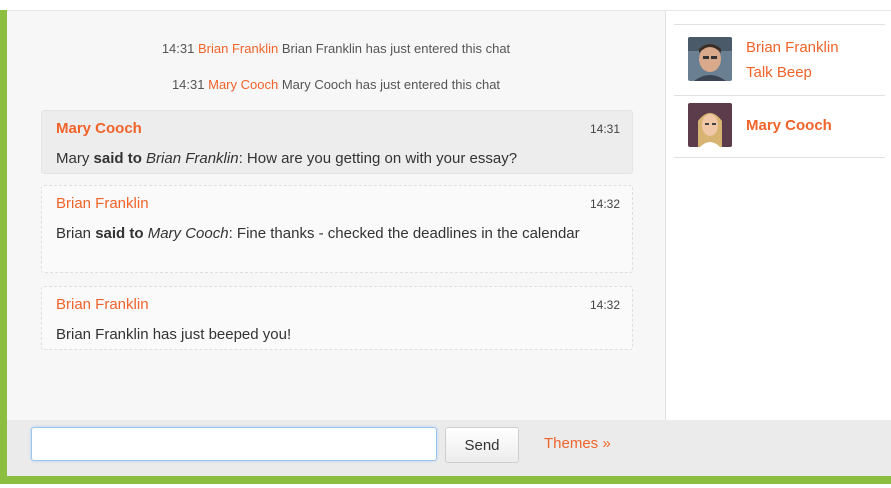  What do you see at coordinates (445, 480) in the screenshot?
I see `bottom-border` at bounding box center [445, 480].